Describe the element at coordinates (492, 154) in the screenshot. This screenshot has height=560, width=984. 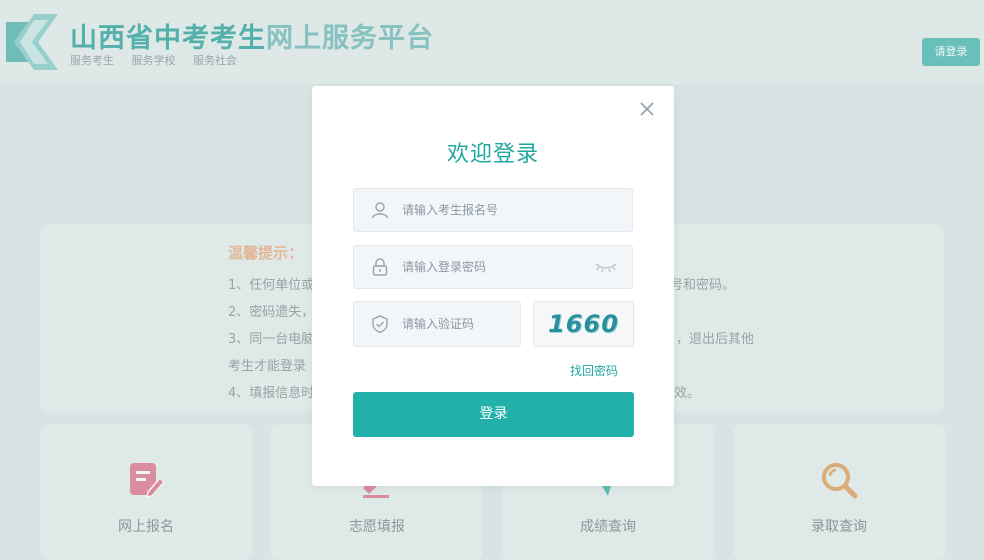
I see `modal-title: 欢迎登录` at that location.